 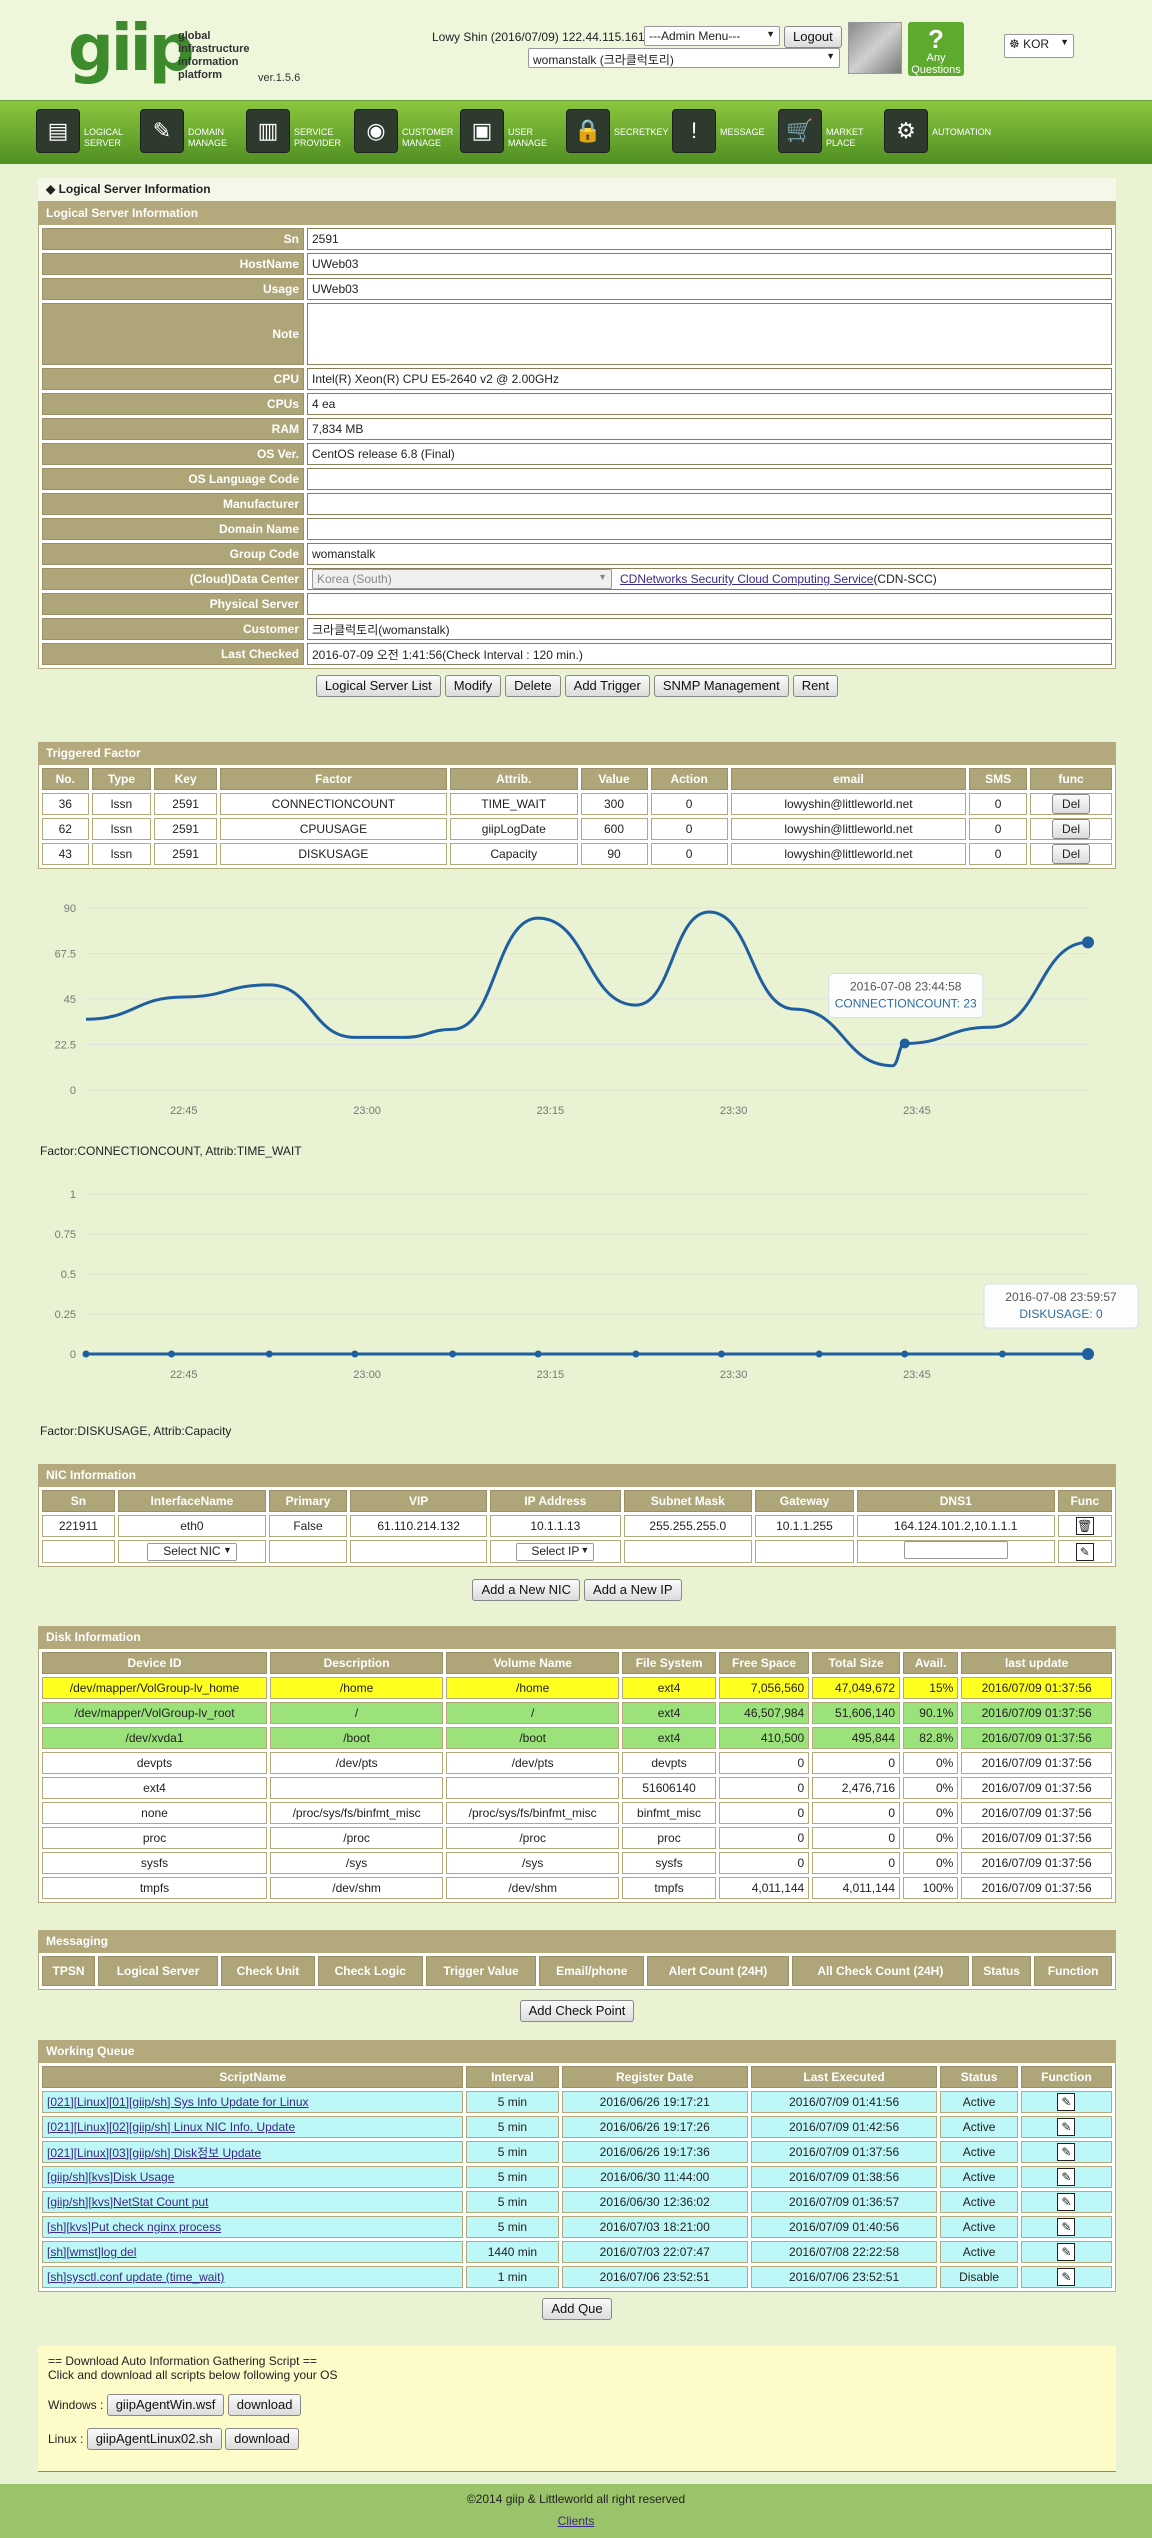 I want to click on table-cell: 2016/07/09 01:38:56, so click(x=844, y=2177).